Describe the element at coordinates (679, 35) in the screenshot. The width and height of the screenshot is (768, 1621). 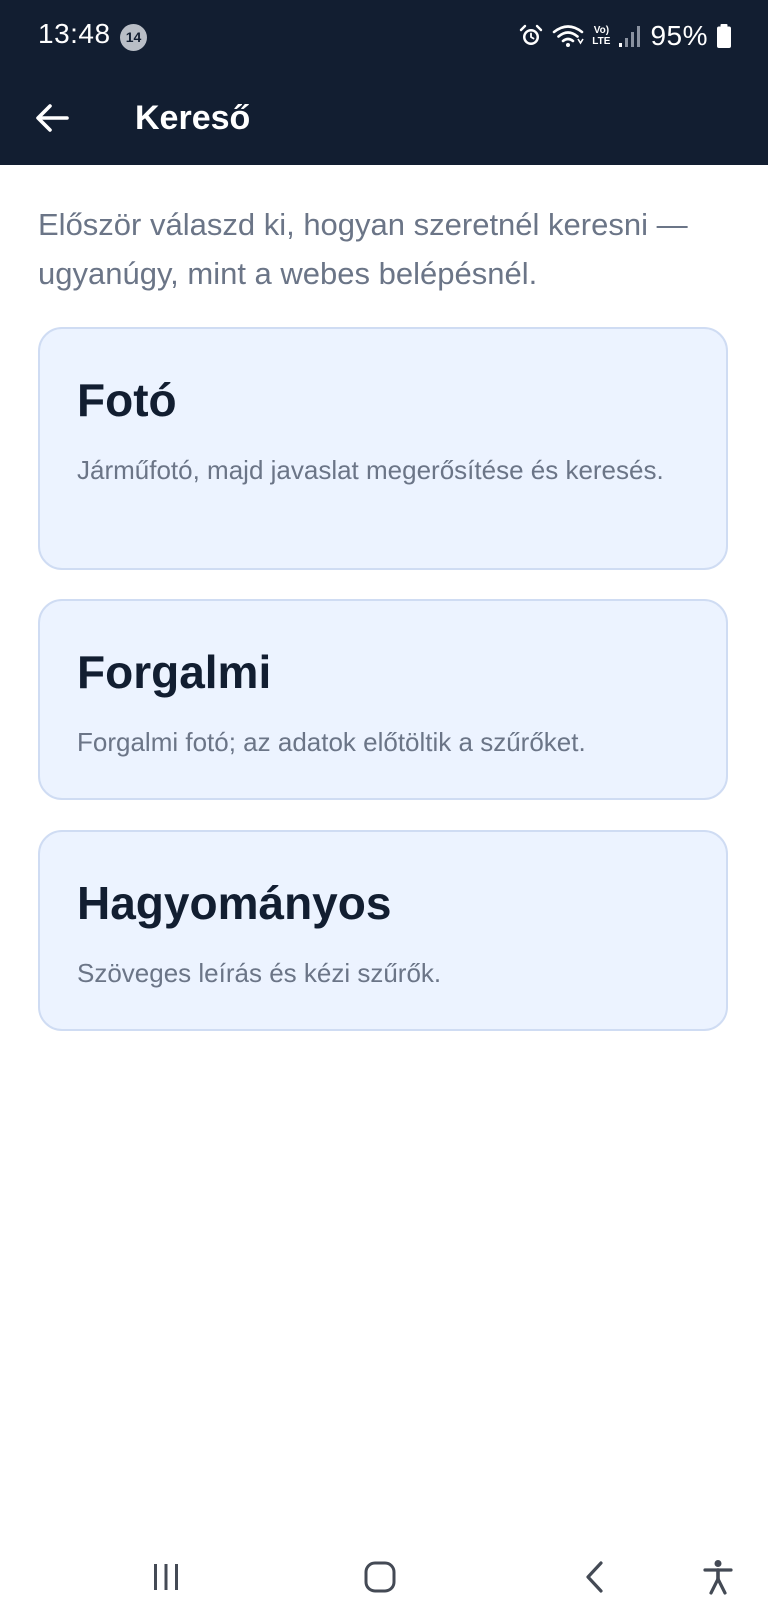
I see `battery-percent: 95%` at that location.